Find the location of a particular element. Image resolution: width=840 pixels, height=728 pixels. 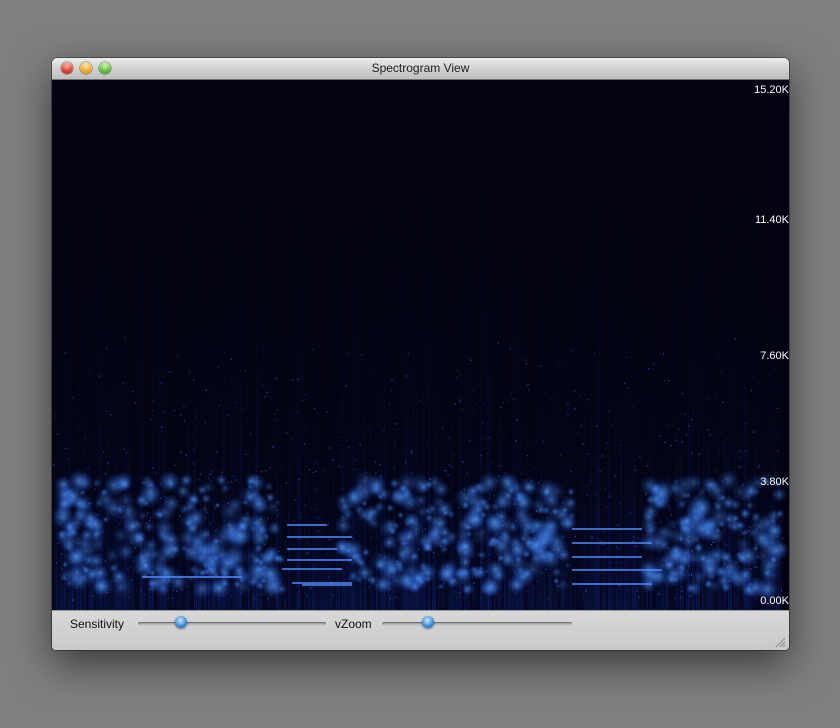

vzoom-slider-knob is located at coordinates (427, 622).